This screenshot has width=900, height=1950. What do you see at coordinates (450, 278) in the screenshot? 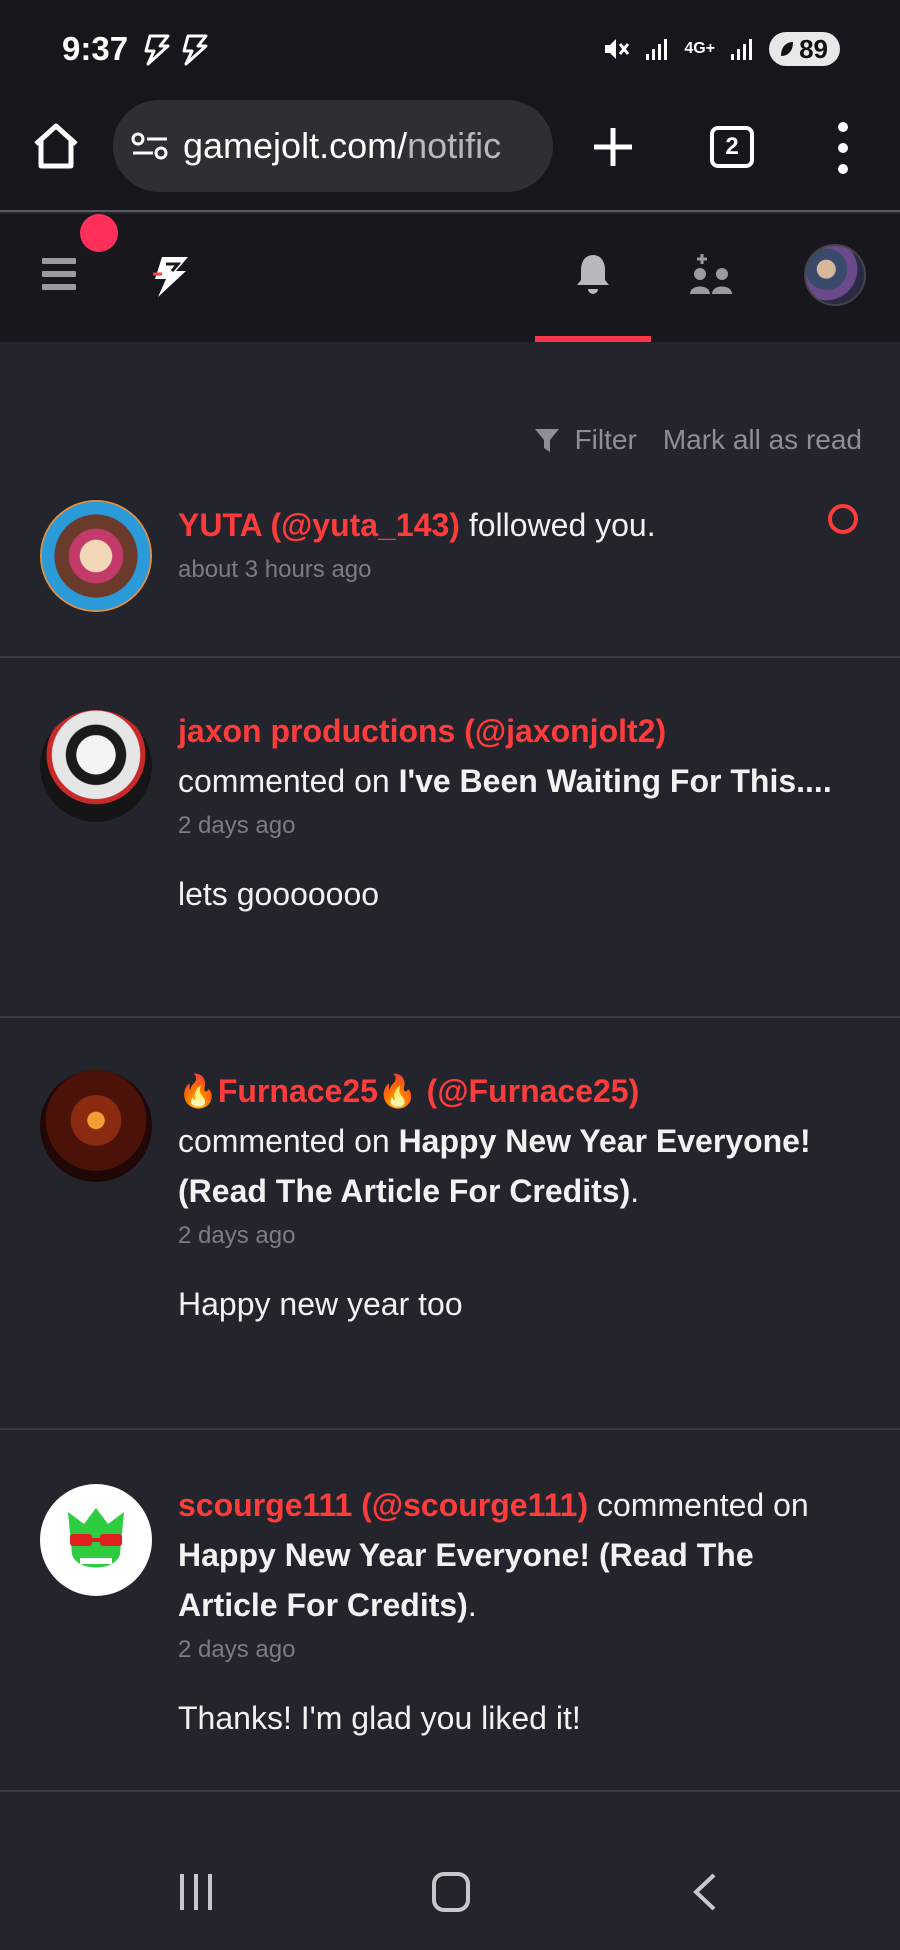
I see `app-header` at bounding box center [450, 278].